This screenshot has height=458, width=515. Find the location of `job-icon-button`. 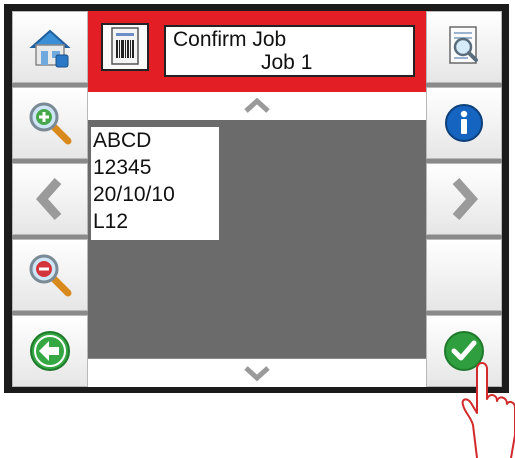

job-icon-button is located at coordinates (125, 47).